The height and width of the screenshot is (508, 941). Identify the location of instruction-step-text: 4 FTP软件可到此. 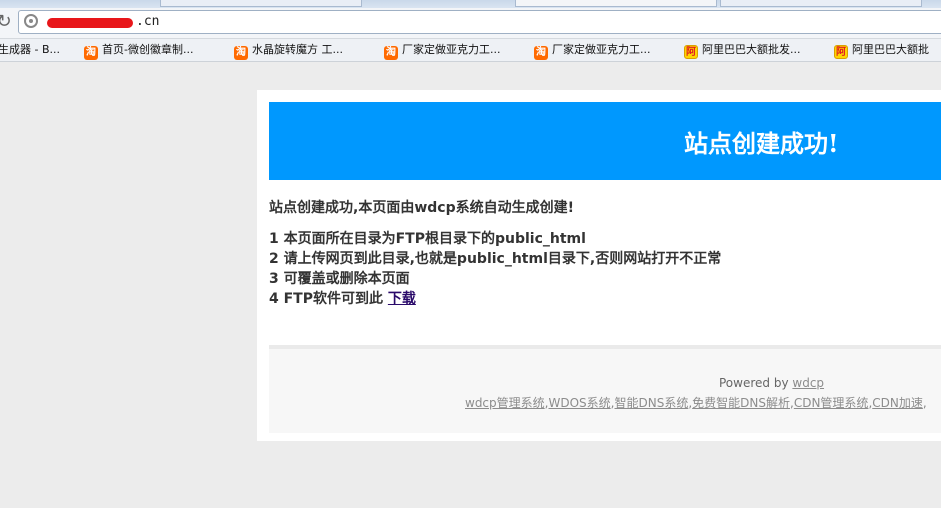
(326, 299).